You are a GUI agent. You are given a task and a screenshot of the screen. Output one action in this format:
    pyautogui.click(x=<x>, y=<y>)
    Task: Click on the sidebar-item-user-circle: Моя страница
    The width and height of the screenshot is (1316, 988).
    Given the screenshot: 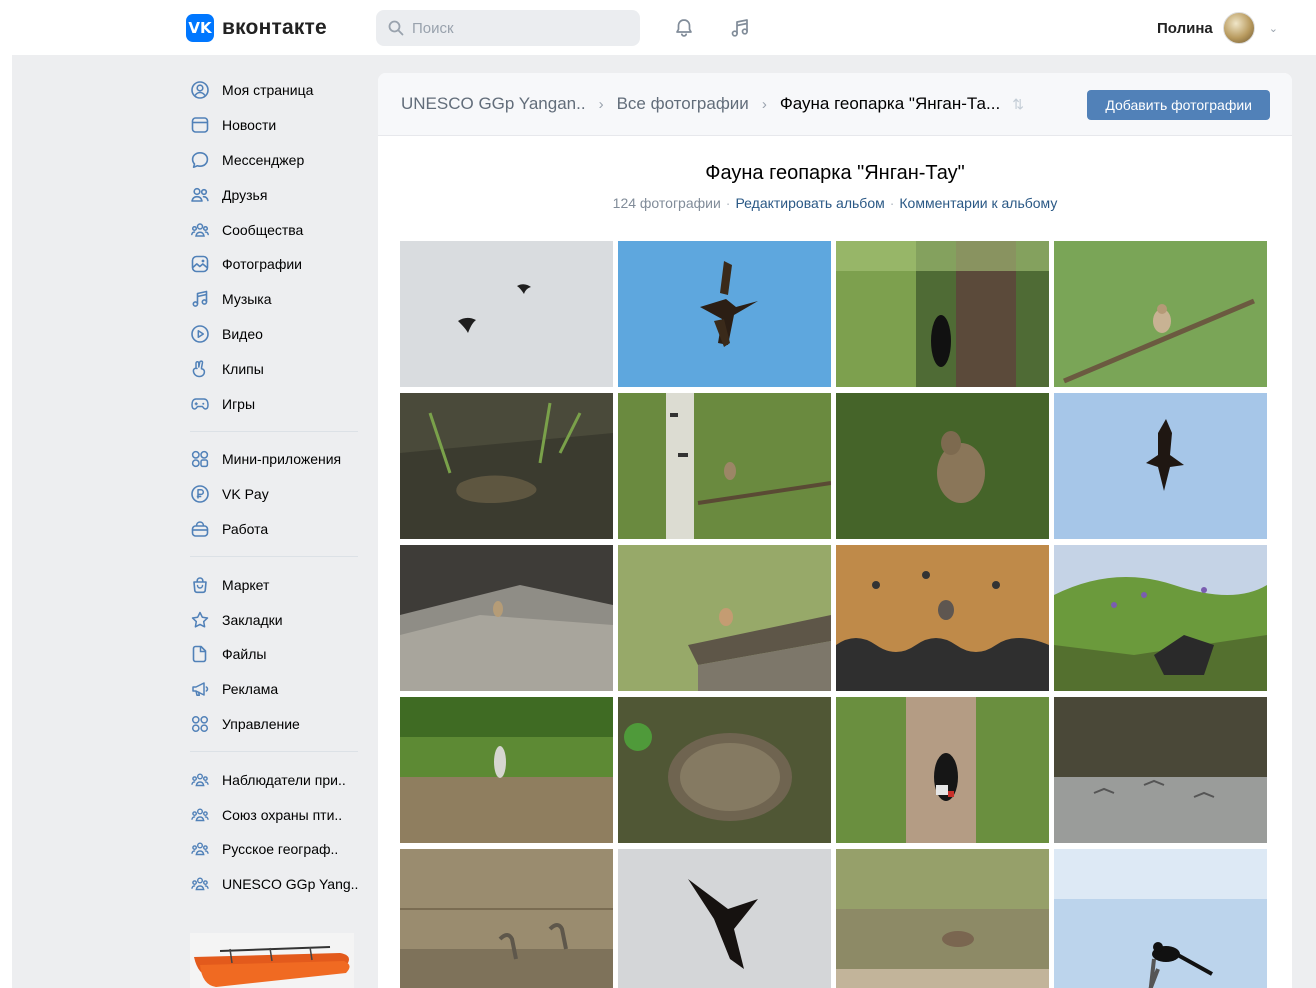 What is the action you would take?
    pyautogui.click(x=274, y=90)
    